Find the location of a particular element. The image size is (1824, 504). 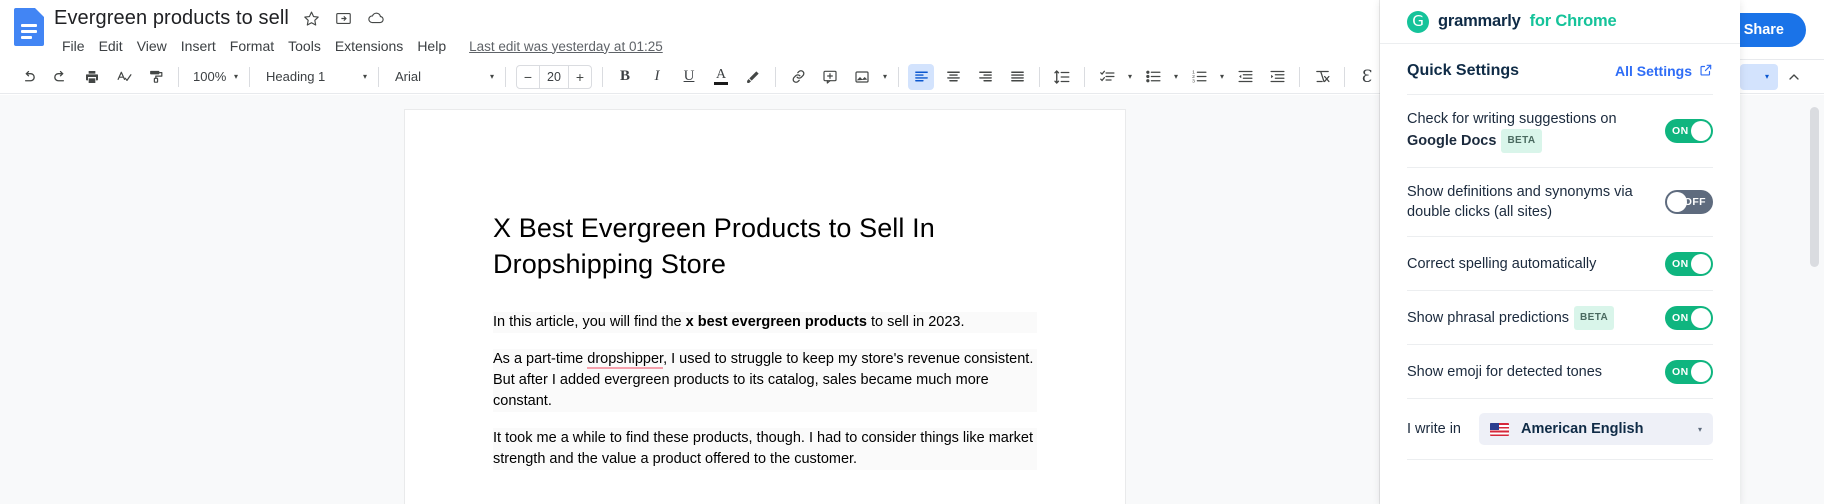

setting-label: Correct spelling automatically is located at coordinates (1530, 264).